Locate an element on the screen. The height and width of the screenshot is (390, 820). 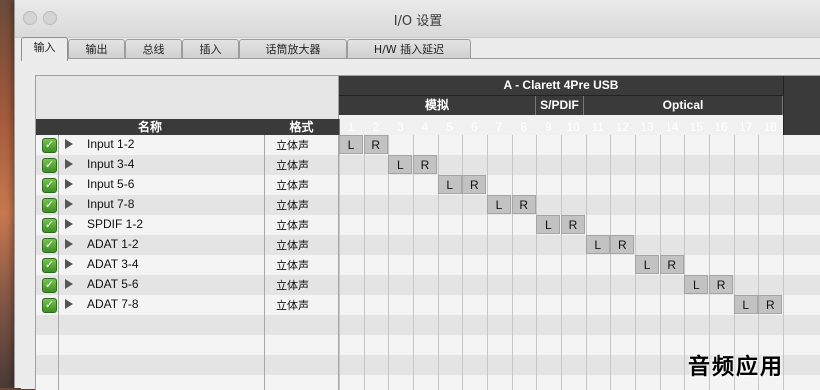
tab-input: 输入 is located at coordinates (44, 49).